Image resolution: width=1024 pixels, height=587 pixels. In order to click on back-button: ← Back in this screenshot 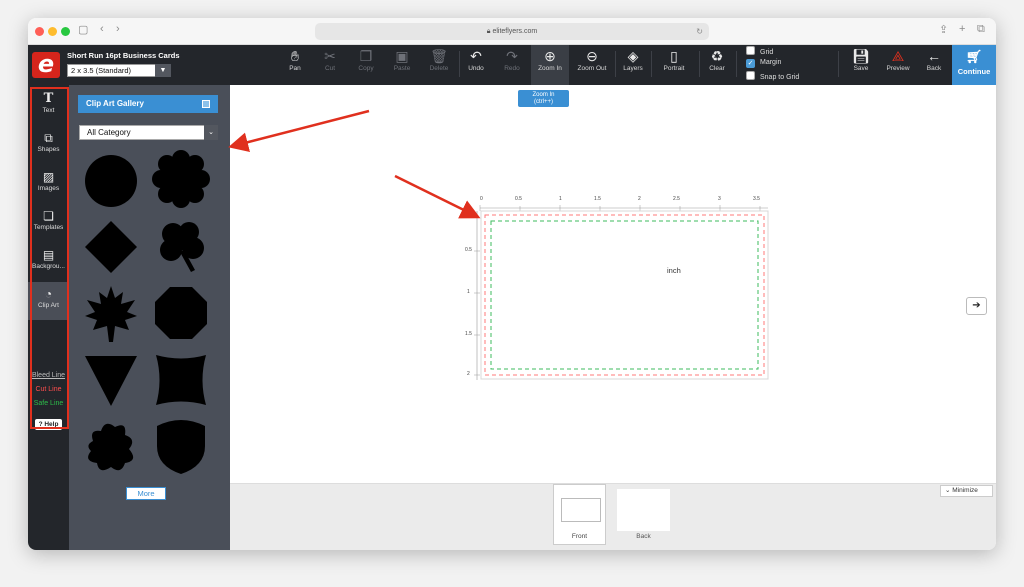, I will do `click(934, 65)`.